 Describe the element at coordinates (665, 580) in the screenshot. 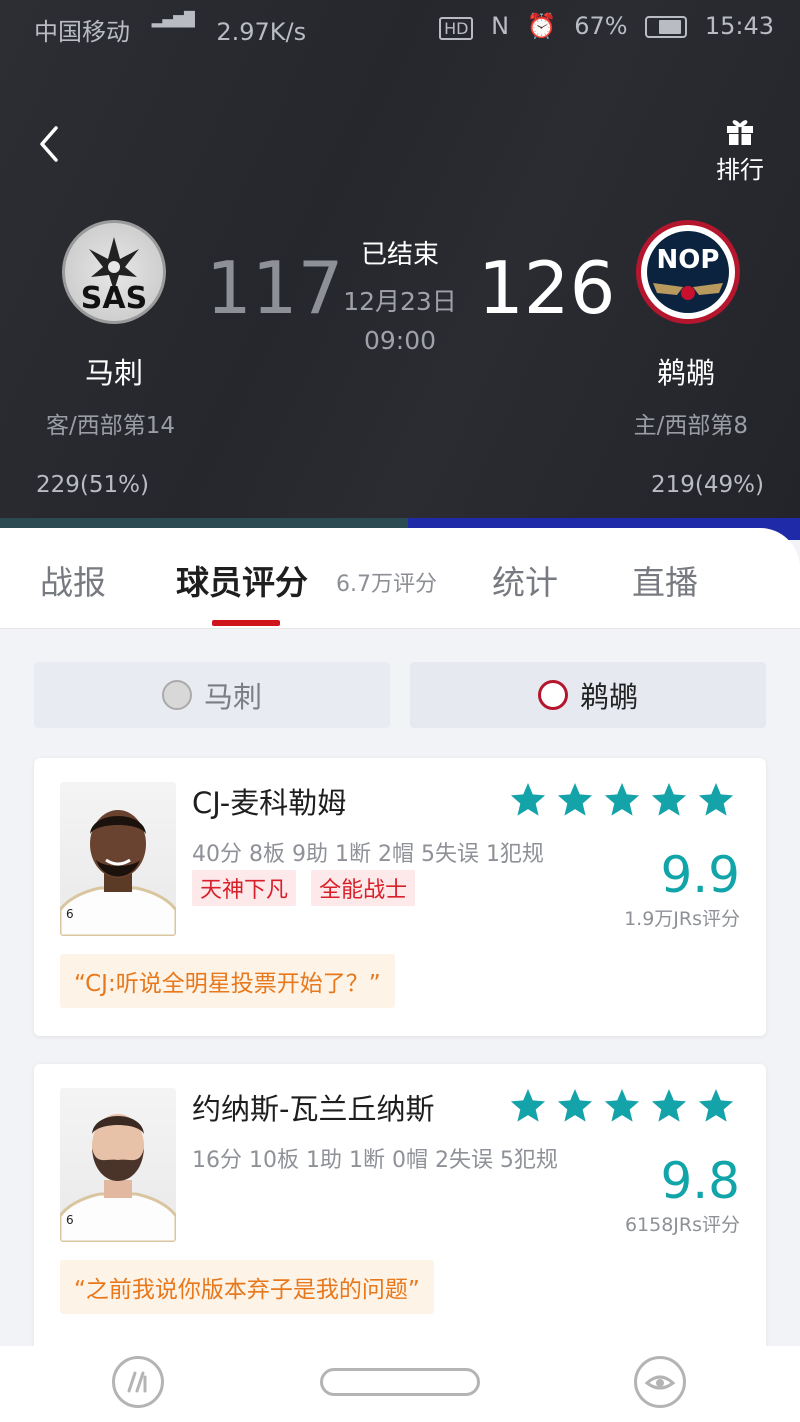

I see `tab-live: 直播` at that location.